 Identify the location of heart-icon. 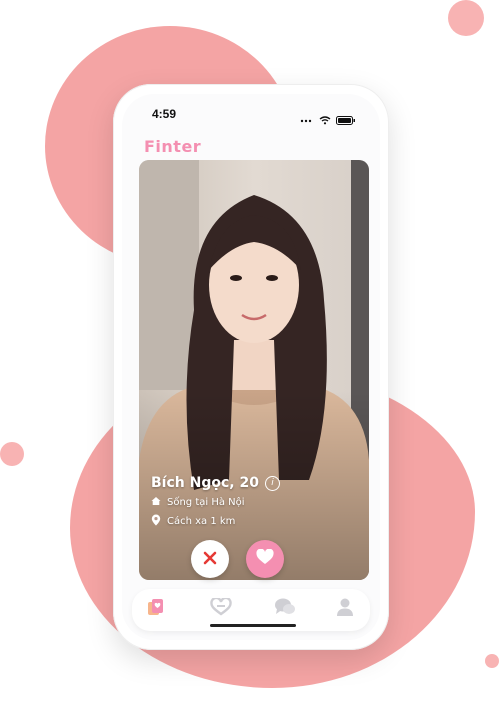
(265, 558).